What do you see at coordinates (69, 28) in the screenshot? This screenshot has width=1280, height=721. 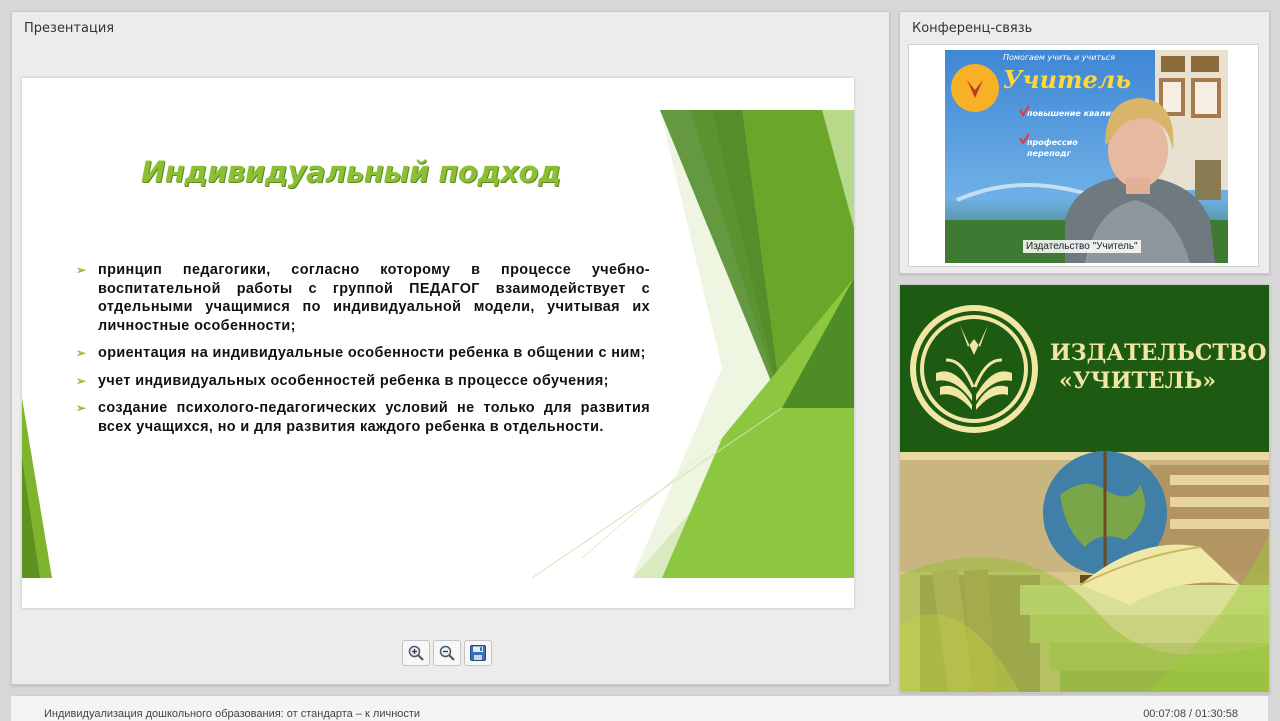 I see `presentation-panel-title: Презентация` at bounding box center [69, 28].